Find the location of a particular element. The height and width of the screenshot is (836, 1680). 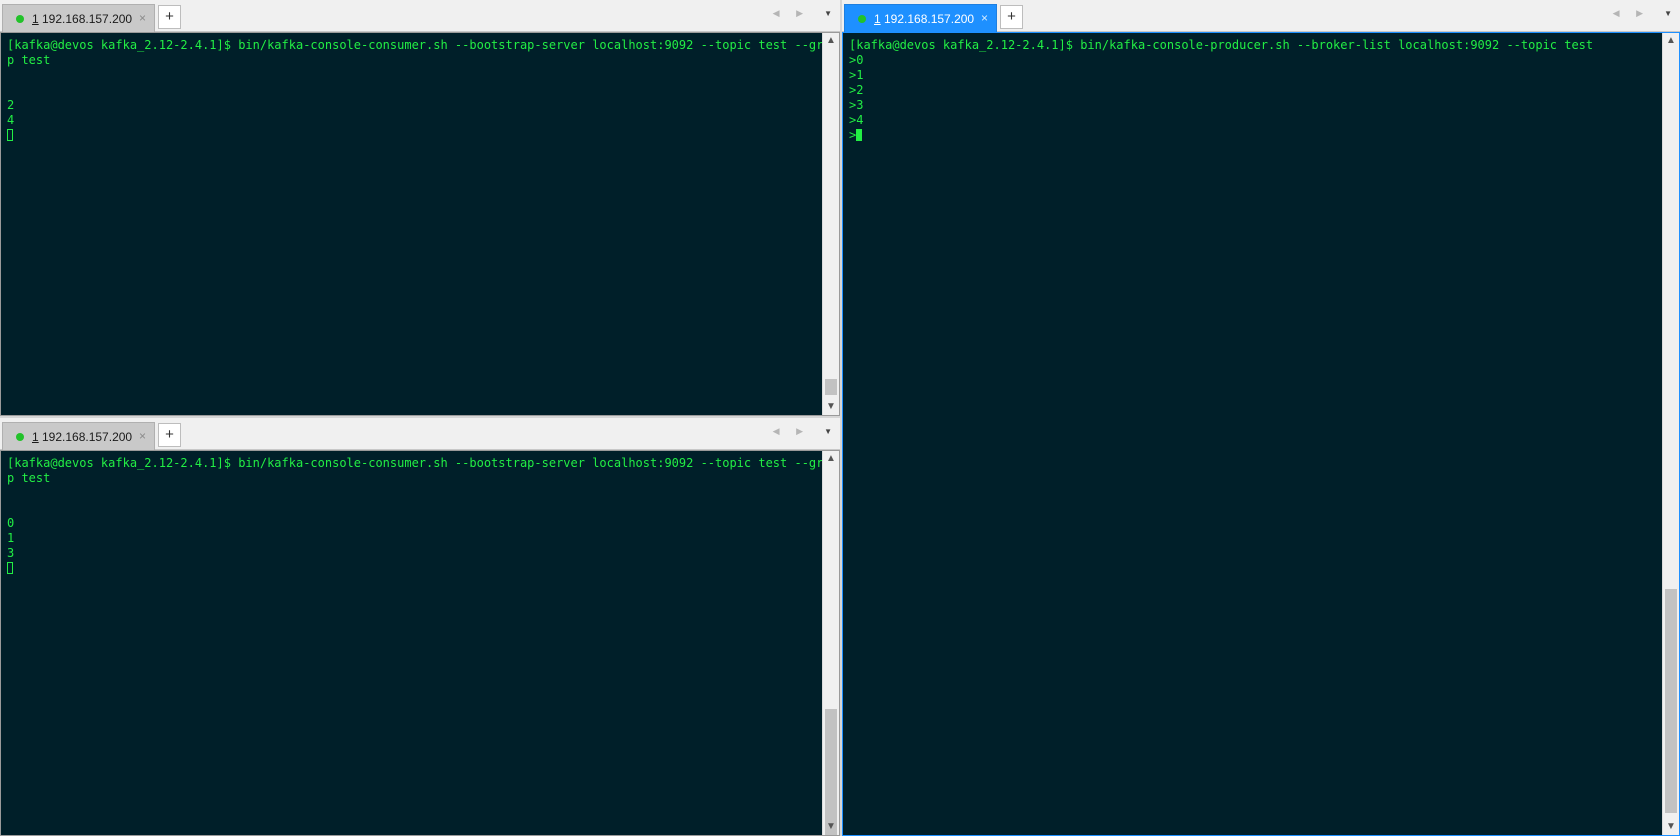

producer-input-line: >4 is located at coordinates (856, 120).